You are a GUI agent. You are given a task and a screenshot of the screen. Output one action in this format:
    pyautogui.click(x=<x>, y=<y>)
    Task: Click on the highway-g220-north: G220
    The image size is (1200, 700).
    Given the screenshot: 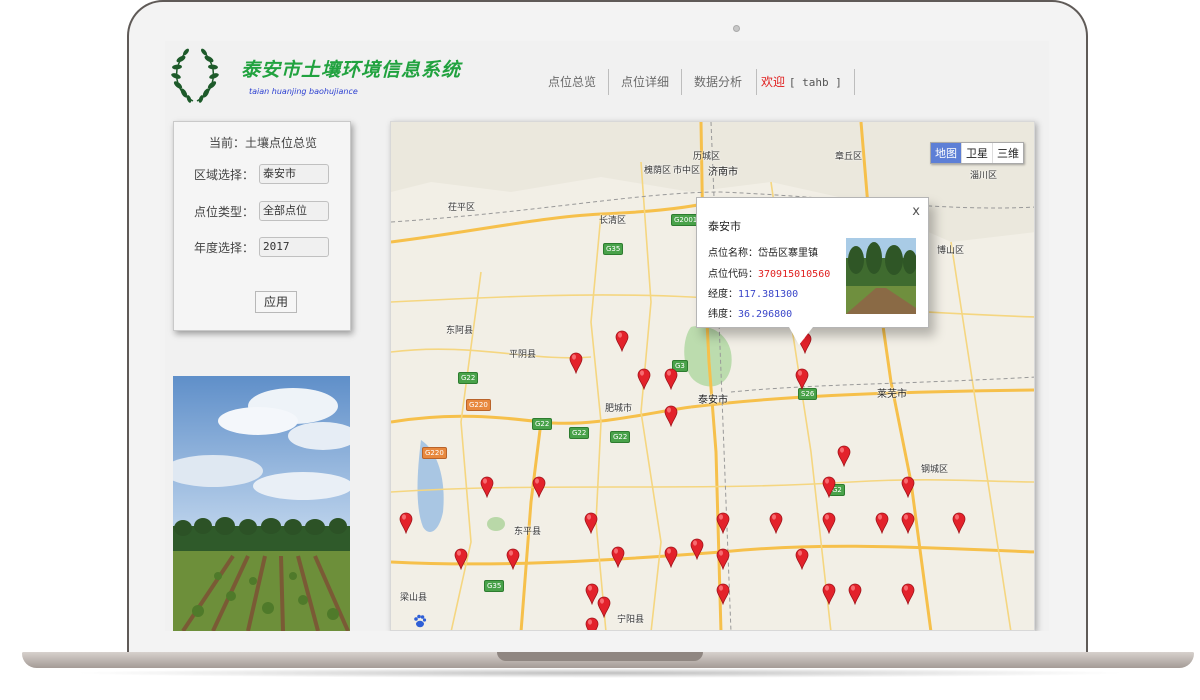 What is the action you would take?
    pyautogui.click(x=478, y=405)
    